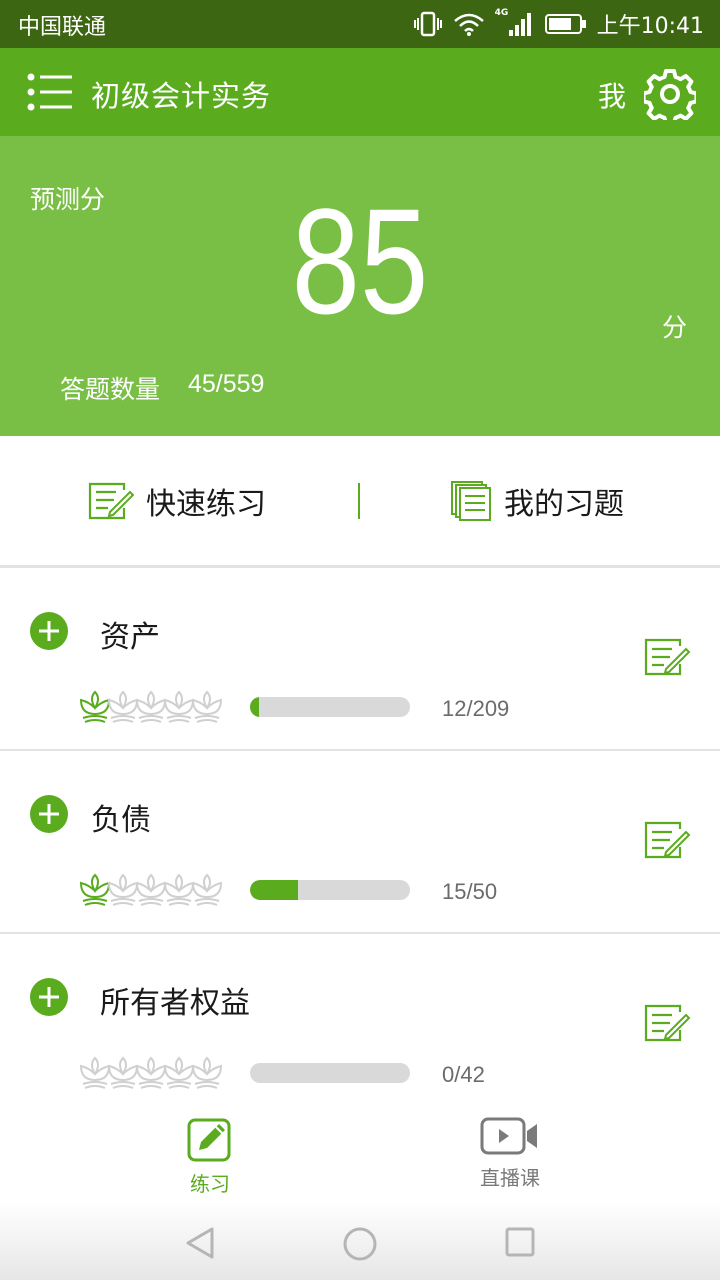 The width and height of the screenshot is (720, 1280). I want to click on chapter-title: 负债, so click(121, 820).